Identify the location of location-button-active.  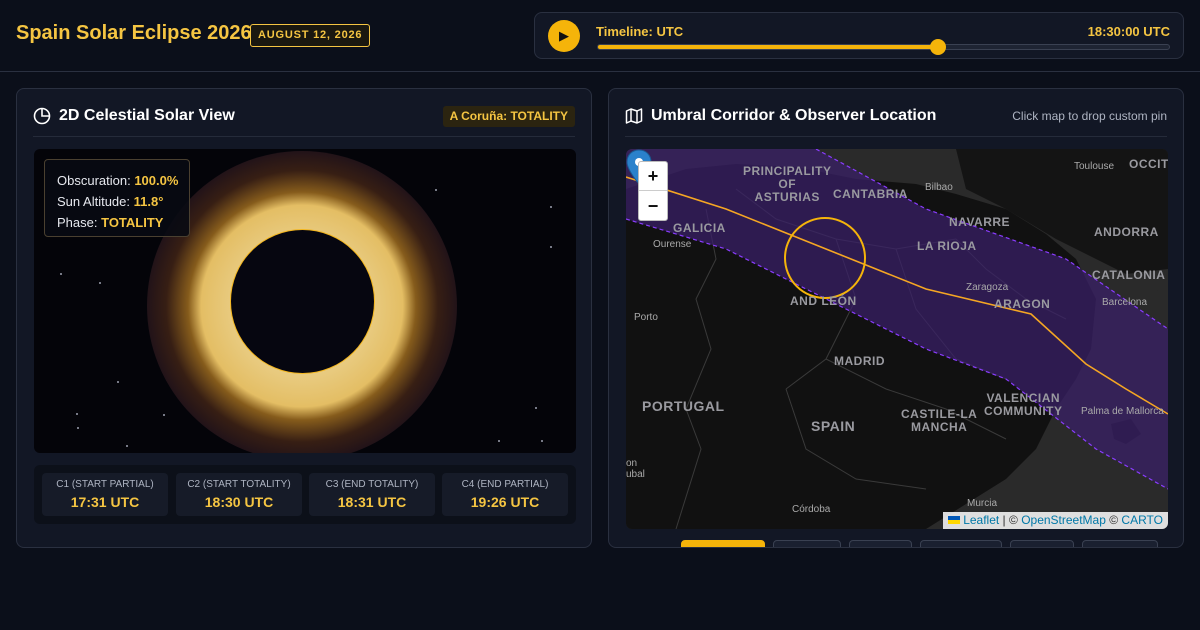
(723, 543).